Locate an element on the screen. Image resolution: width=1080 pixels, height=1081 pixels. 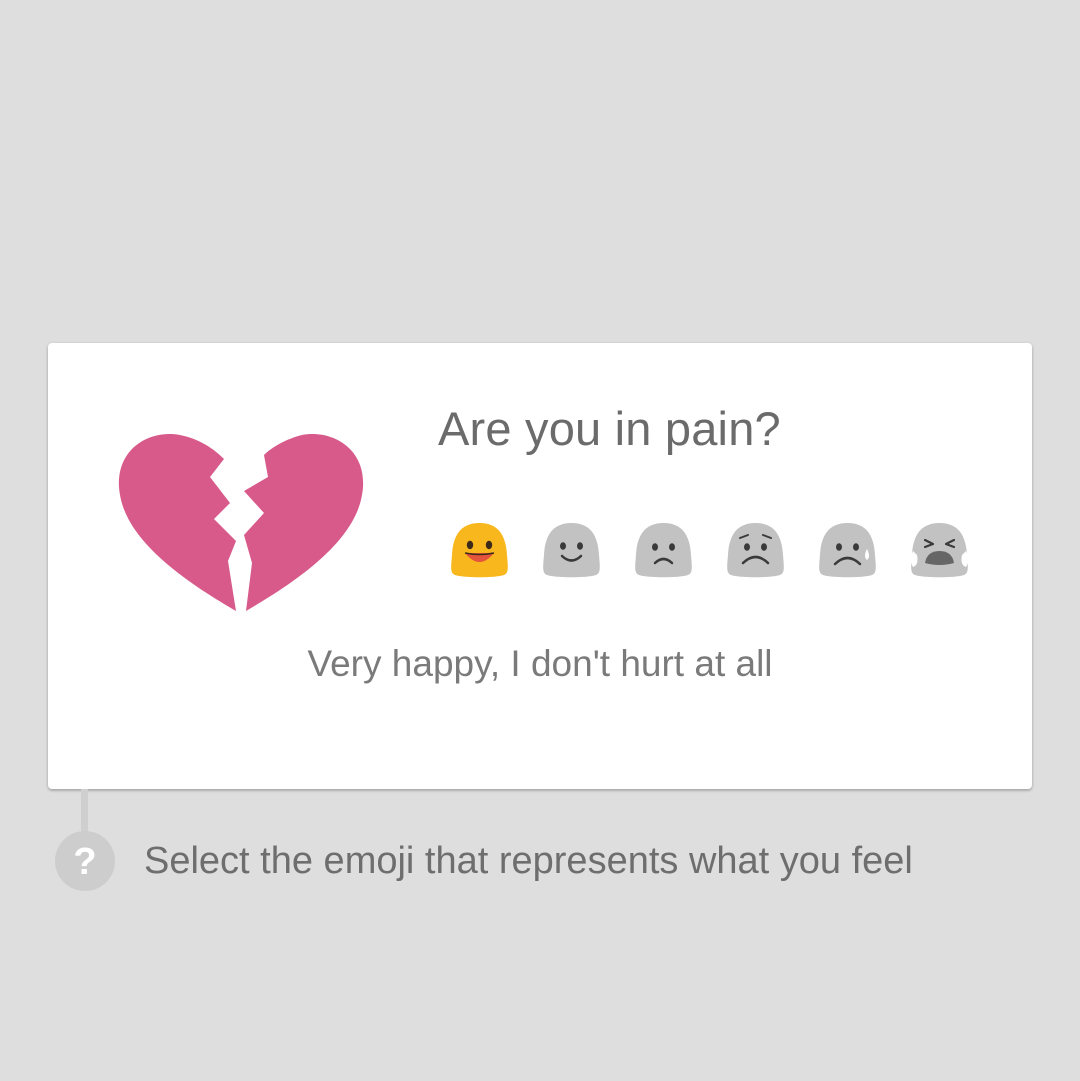
crying-emoji-icon is located at coordinates (847, 550).